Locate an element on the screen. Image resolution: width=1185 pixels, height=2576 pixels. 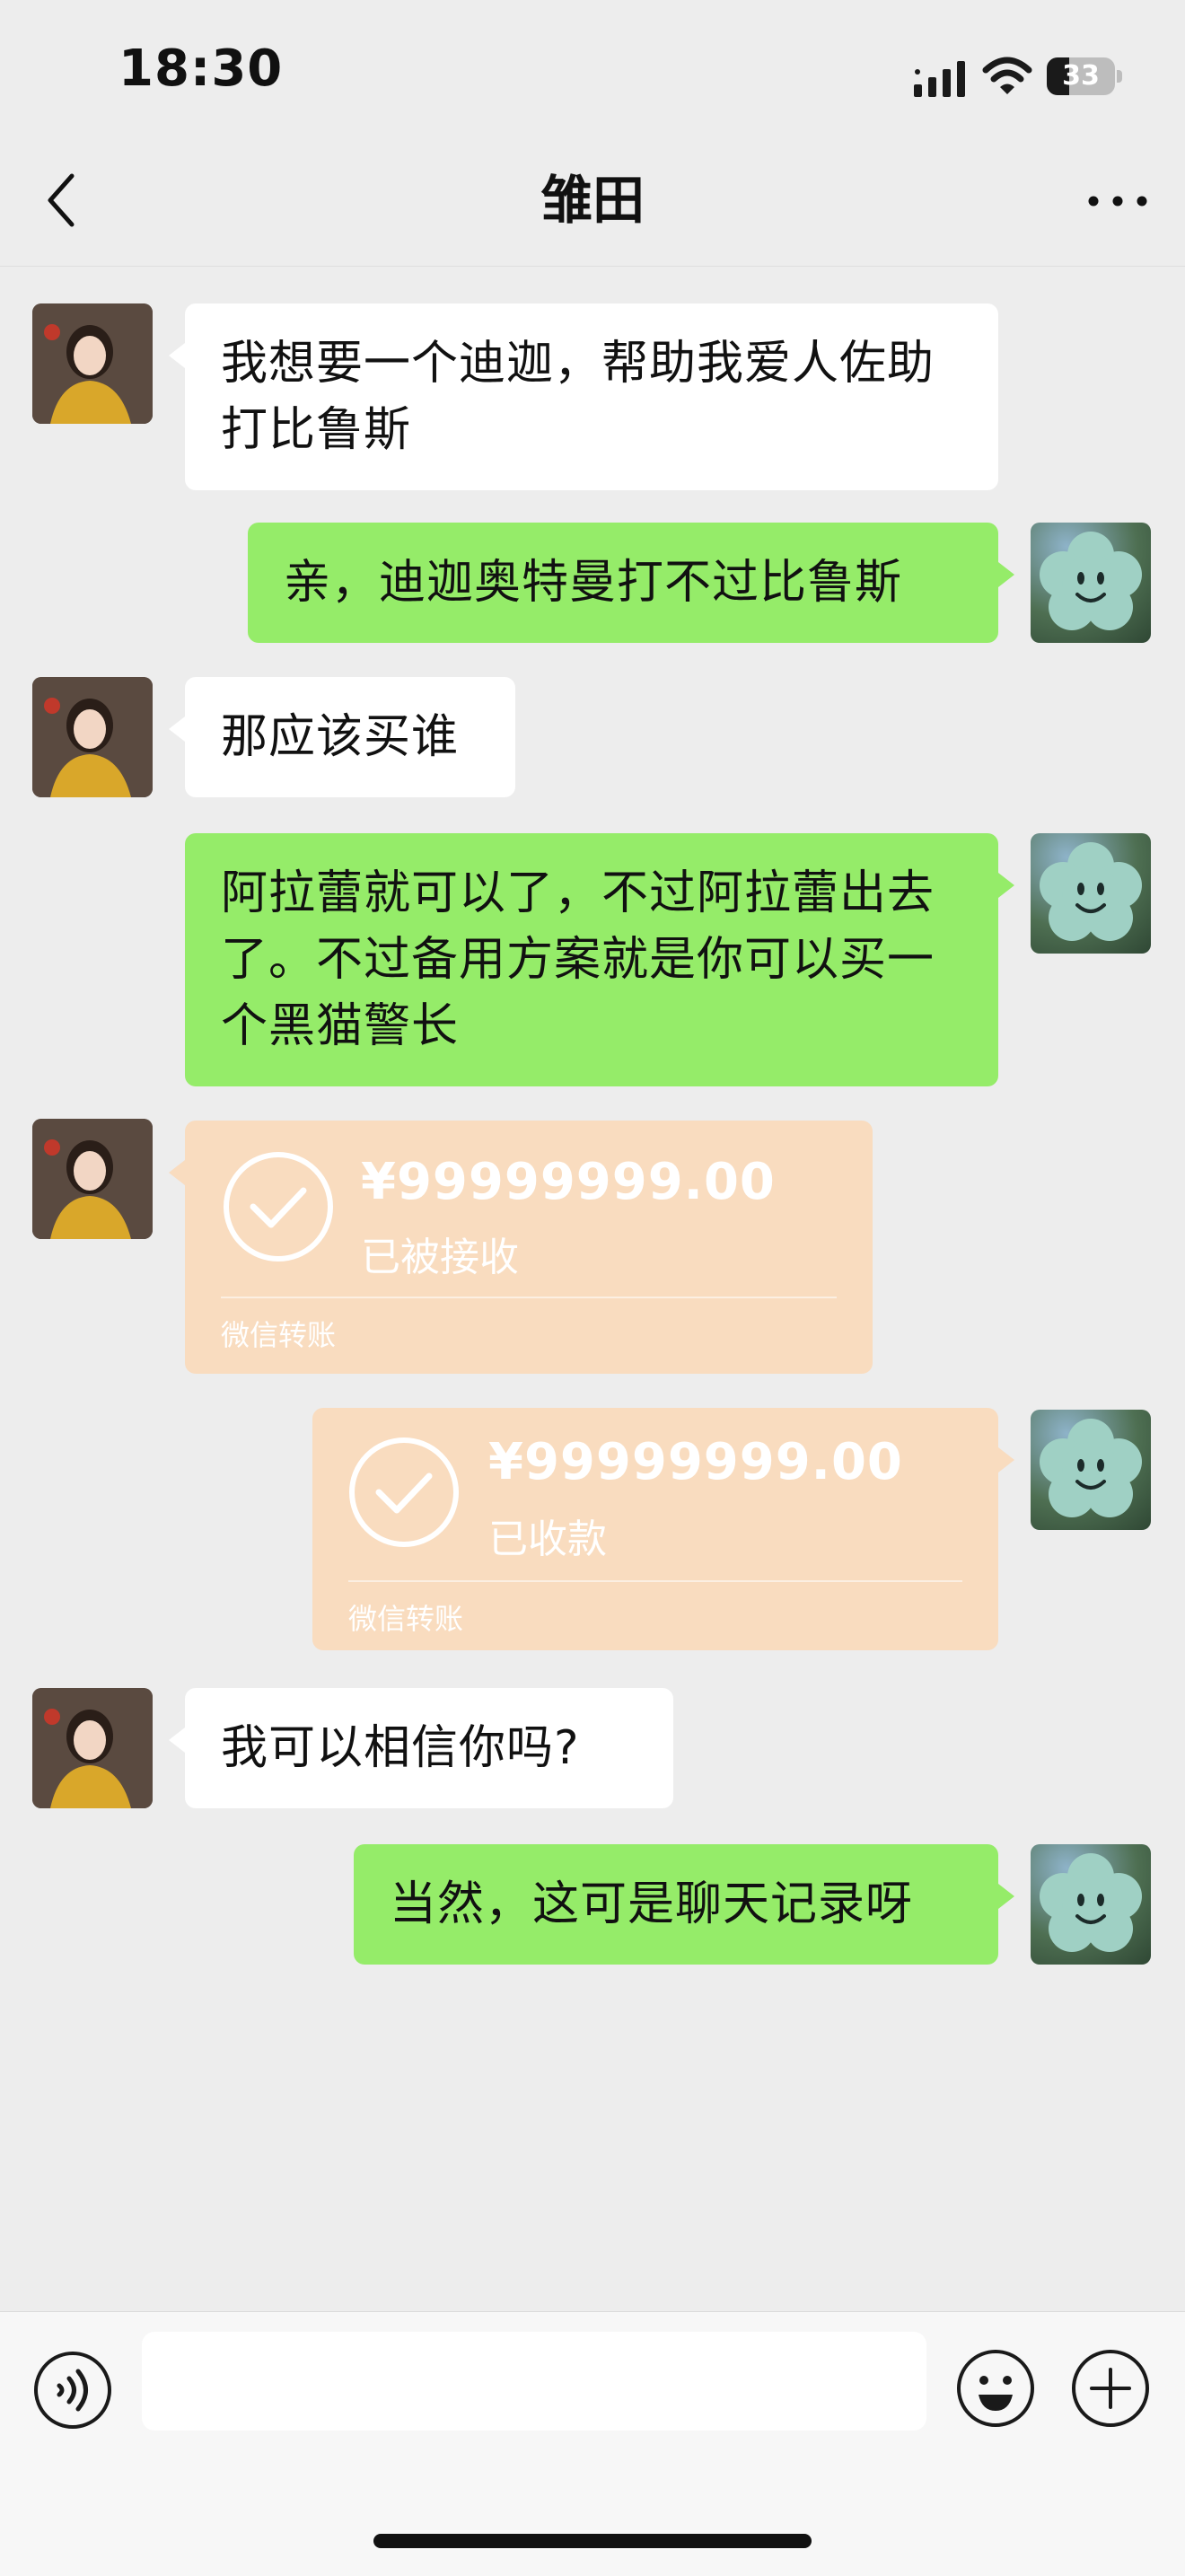
message-bubble-incoming: 我可以相信你吗? is located at coordinates (421, 1748).